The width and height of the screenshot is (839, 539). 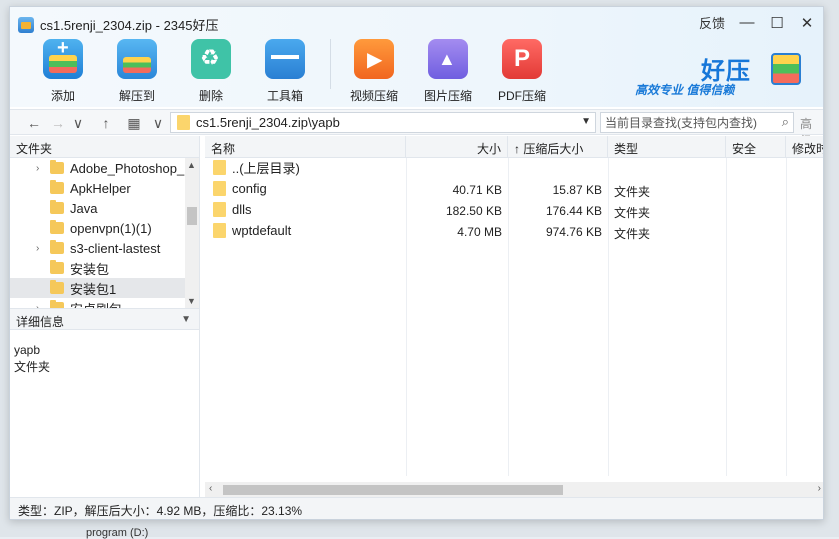 What do you see at coordinates (667, 168) in the screenshot?
I see `file-type` at bounding box center [667, 168].